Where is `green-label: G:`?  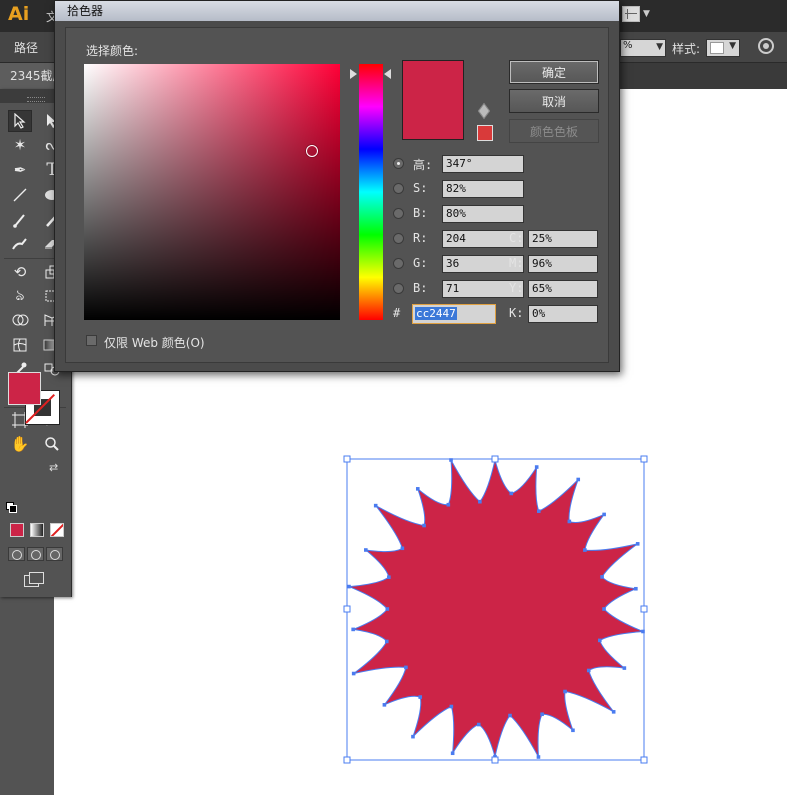
green-label: G: is located at coordinates (420, 263).